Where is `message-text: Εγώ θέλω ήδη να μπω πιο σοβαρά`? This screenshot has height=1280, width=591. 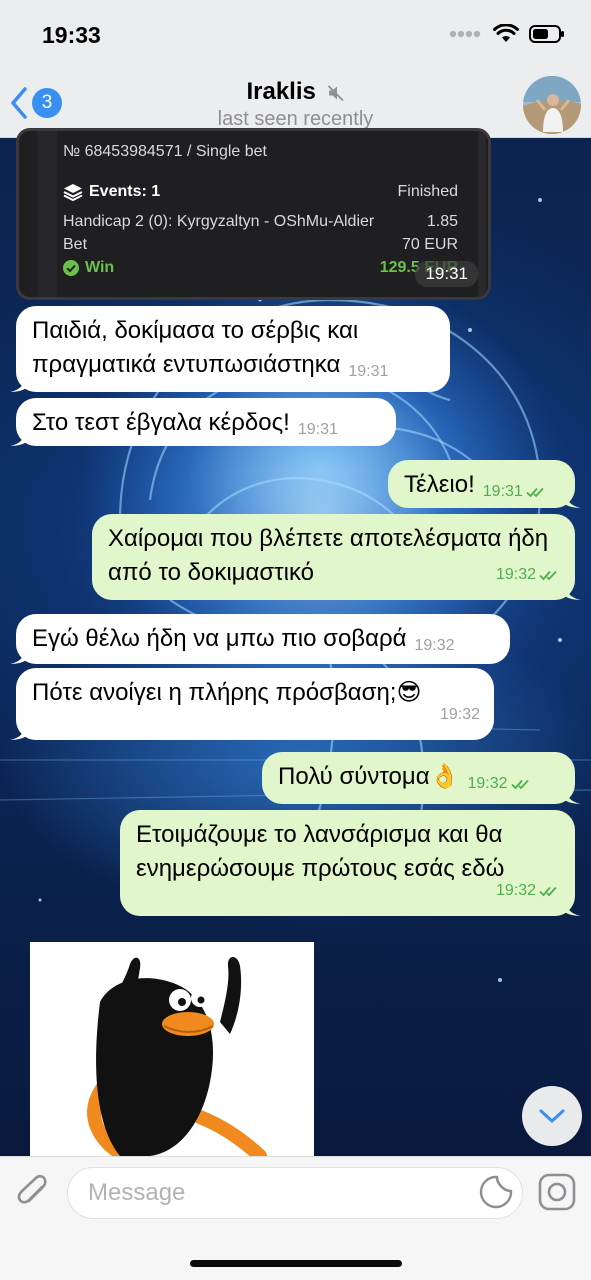 message-text: Εγώ θέλω ήδη να μπω πιο σοβαρά is located at coordinates (219, 638).